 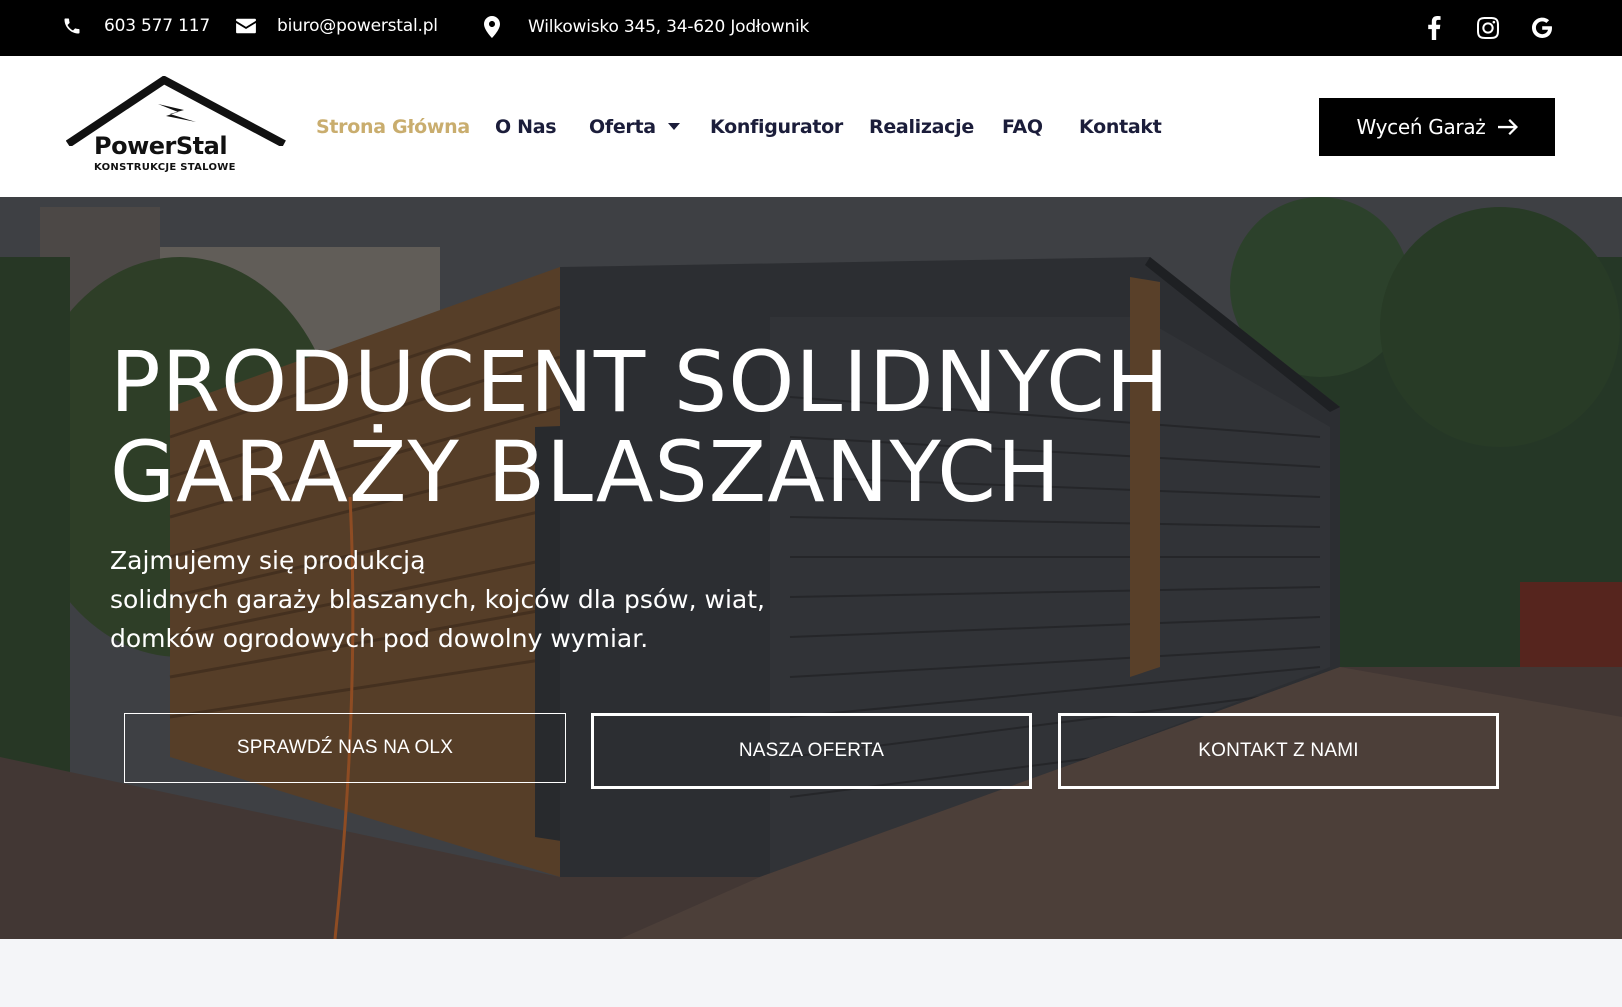 What do you see at coordinates (72, 26) in the screenshot?
I see `phone-icon` at bounding box center [72, 26].